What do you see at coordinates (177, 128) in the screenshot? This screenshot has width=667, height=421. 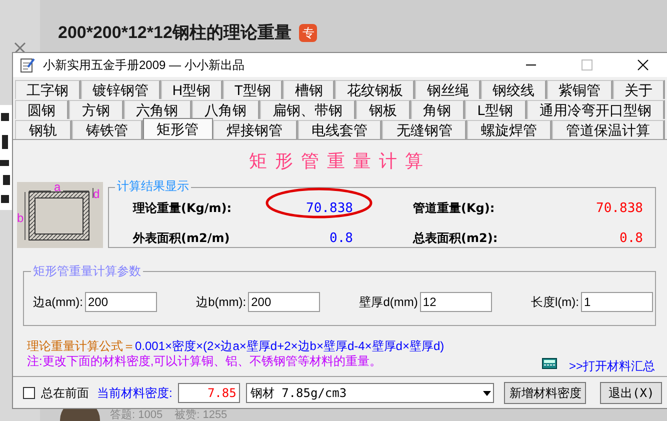 I see `tab: 矩形管` at bounding box center [177, 128].